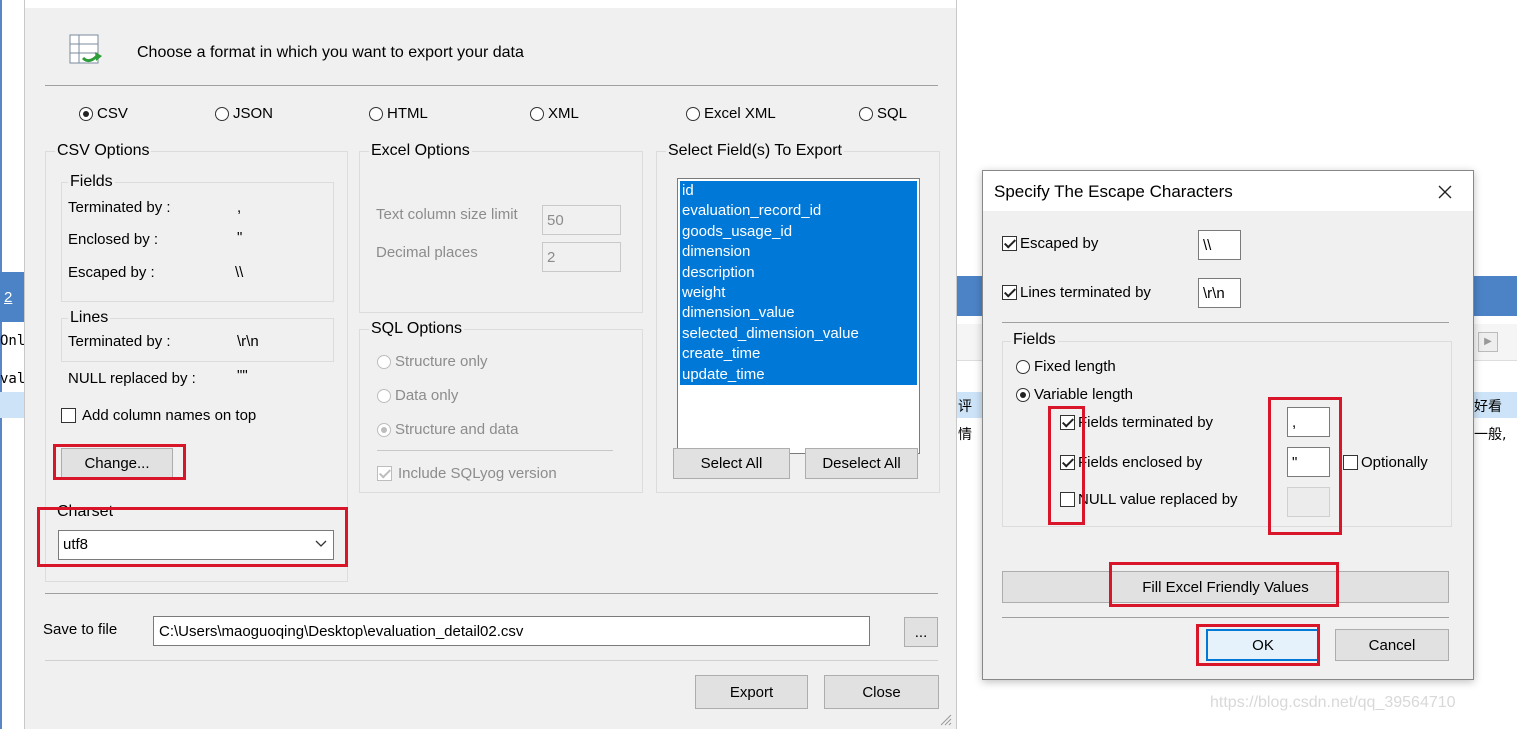 This screenshot has width=1517, height=730. I want to click on structure-only-radio: Structure only, so click(432, 361).